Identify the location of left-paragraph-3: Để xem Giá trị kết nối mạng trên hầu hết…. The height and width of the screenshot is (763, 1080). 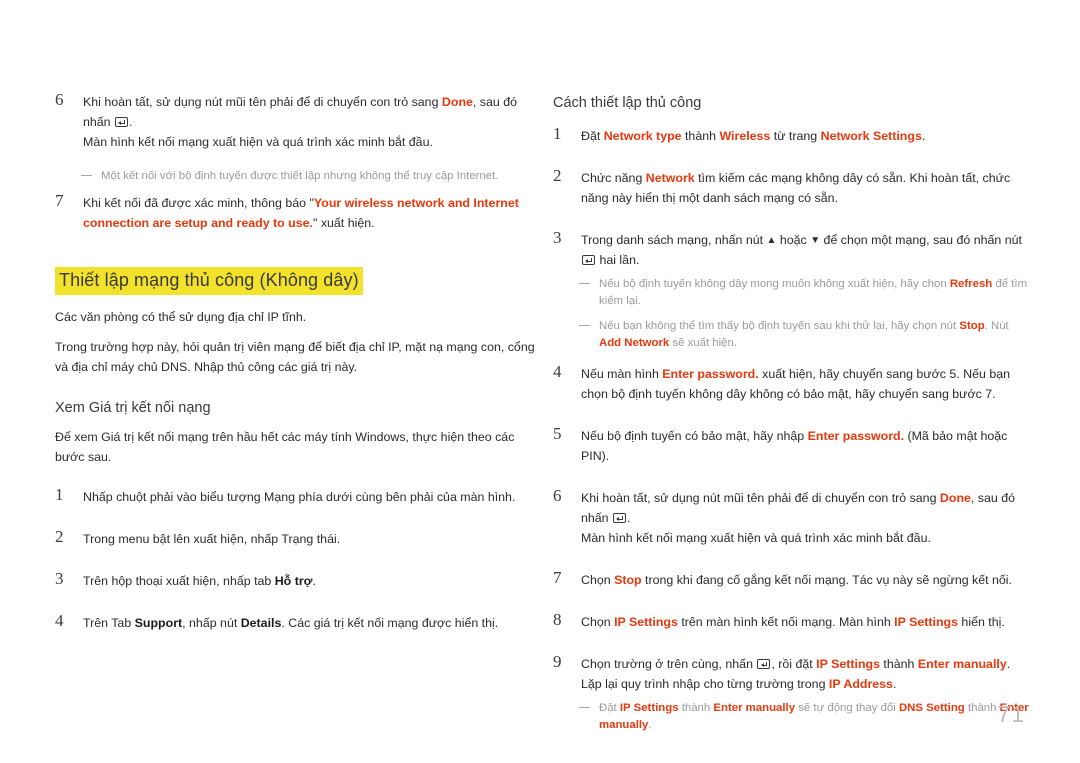
(285, 447).